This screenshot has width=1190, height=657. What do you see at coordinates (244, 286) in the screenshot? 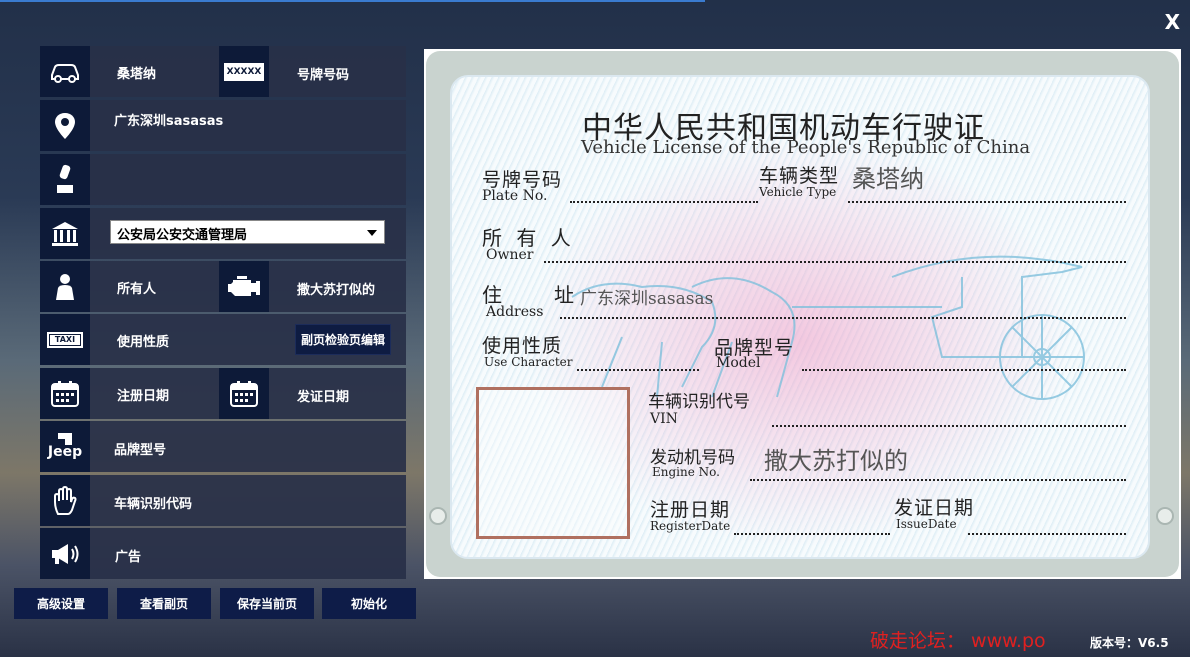
I see `engine-icon` at bounding box center [244, 286].